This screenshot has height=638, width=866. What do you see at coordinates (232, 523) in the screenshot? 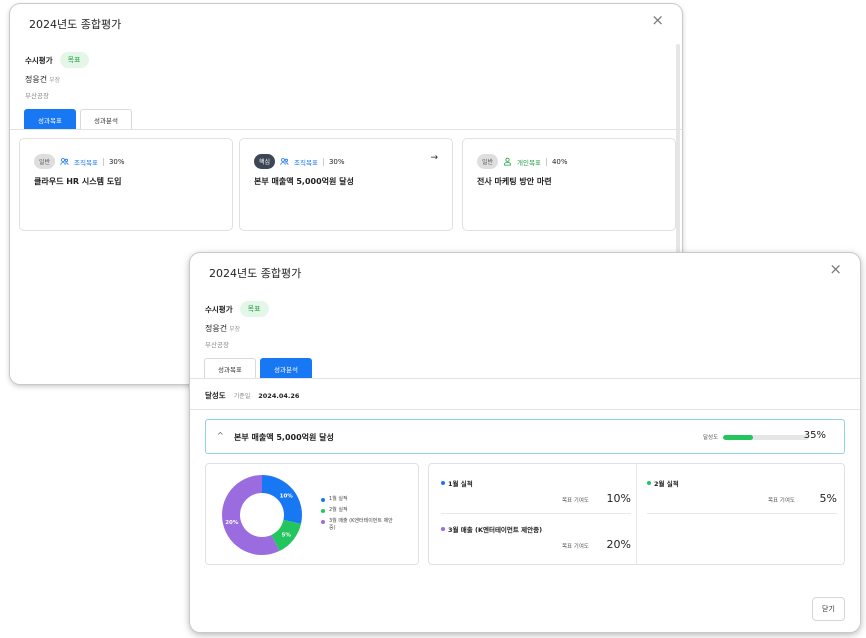
I see `donut-slice-label: 20%` at bounding box center [232, 523].